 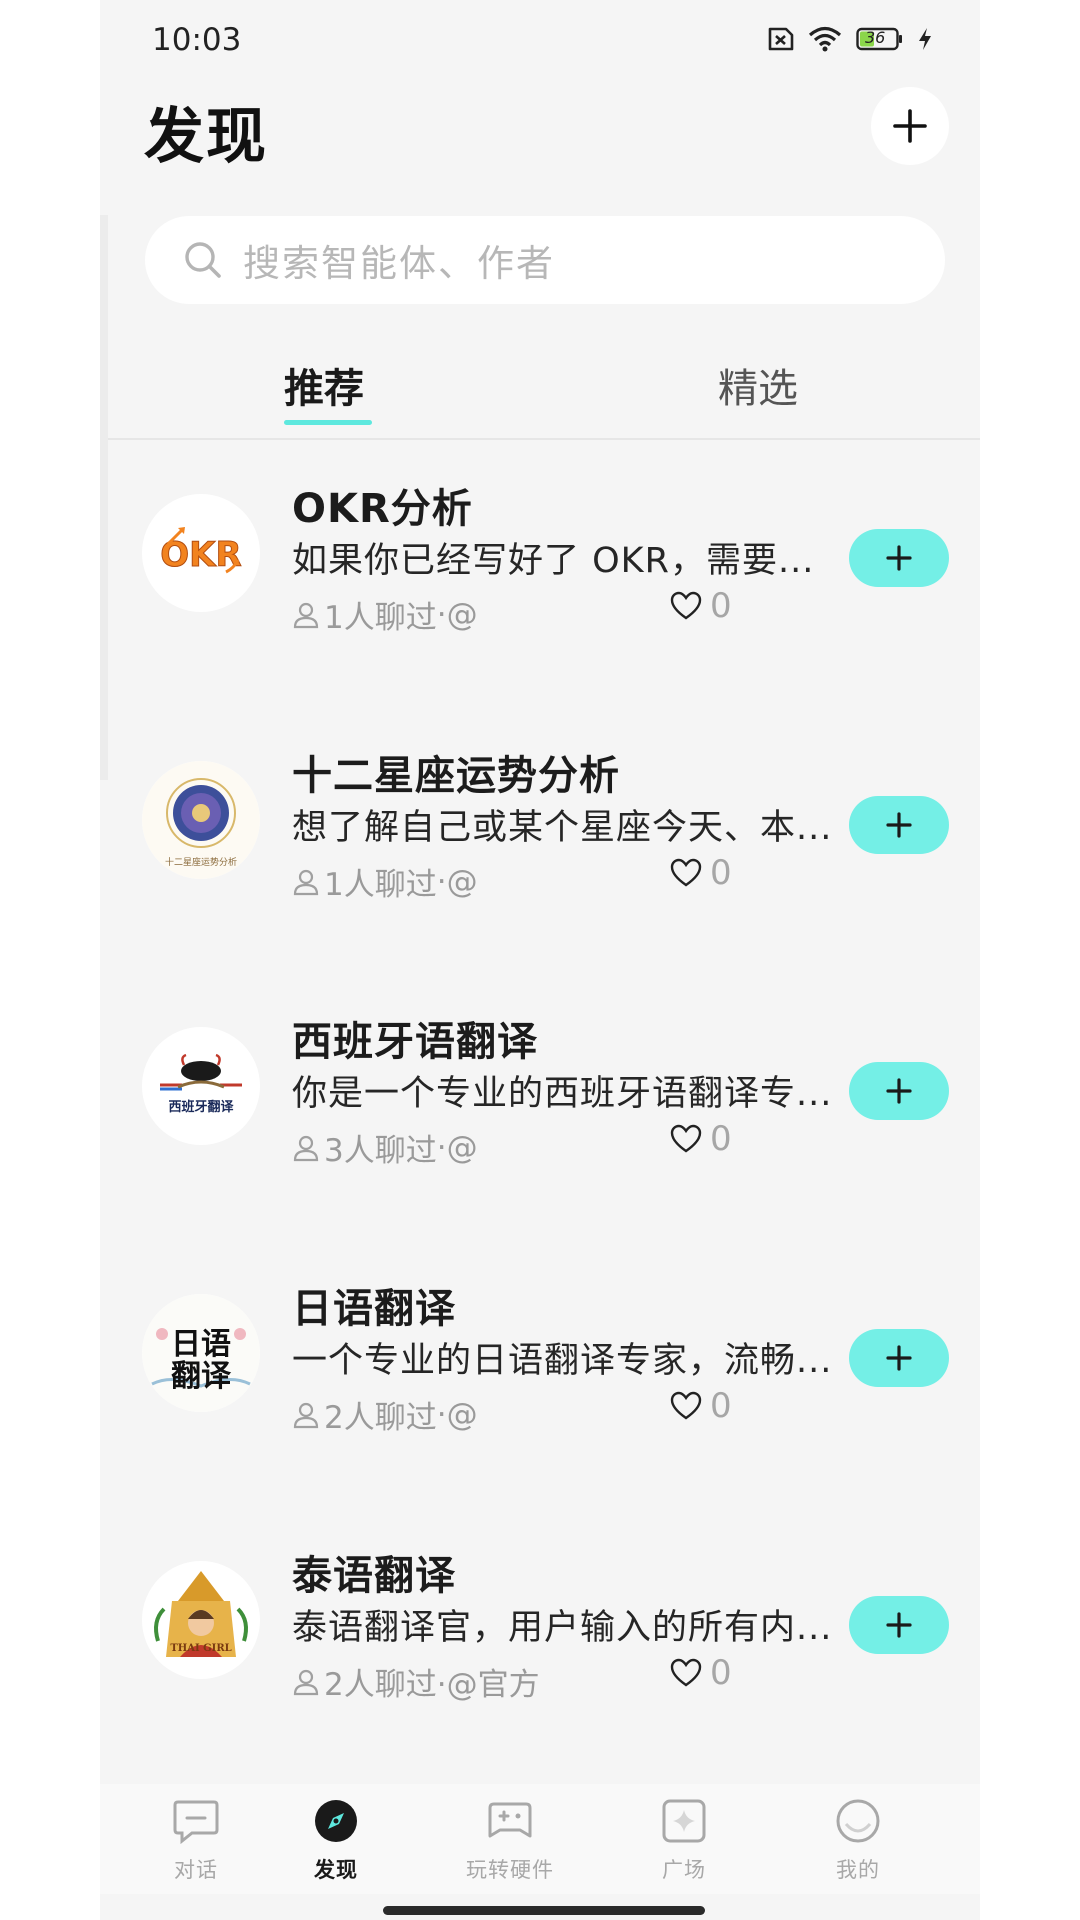 What do you see at coordinates (848, 39) in the screenshot?
I see `status-icons: 36` at bounding box center [848, 39].